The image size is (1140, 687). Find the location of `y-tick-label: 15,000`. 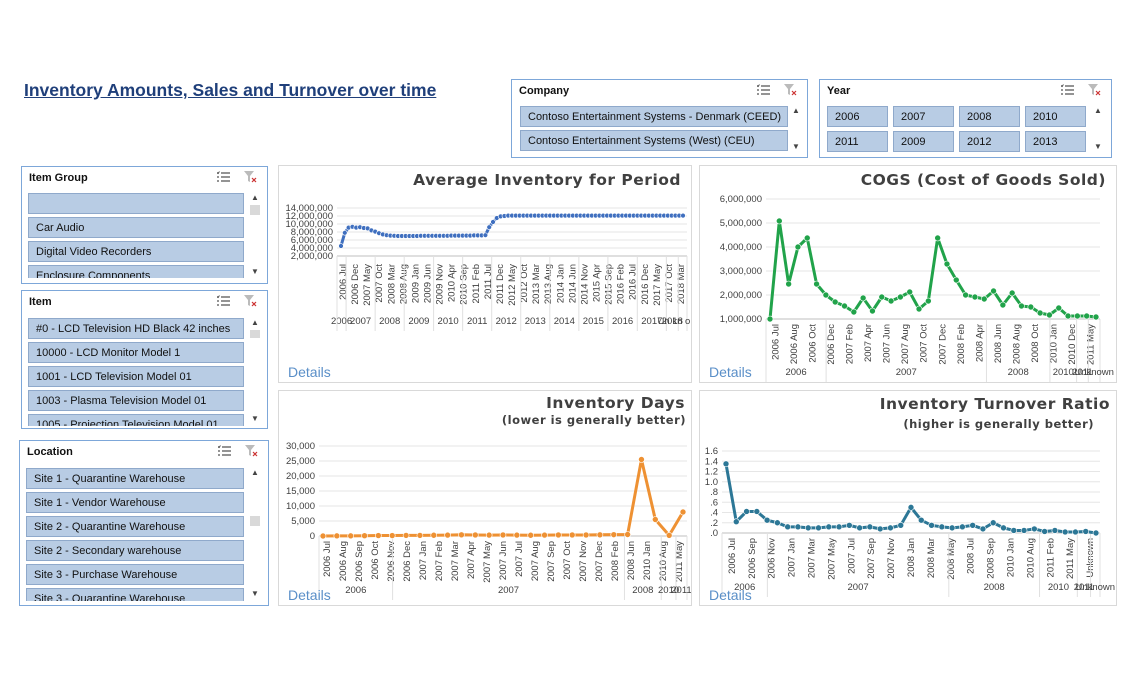

y-tick-label: 15,000 is located at coordinates (300, 491).